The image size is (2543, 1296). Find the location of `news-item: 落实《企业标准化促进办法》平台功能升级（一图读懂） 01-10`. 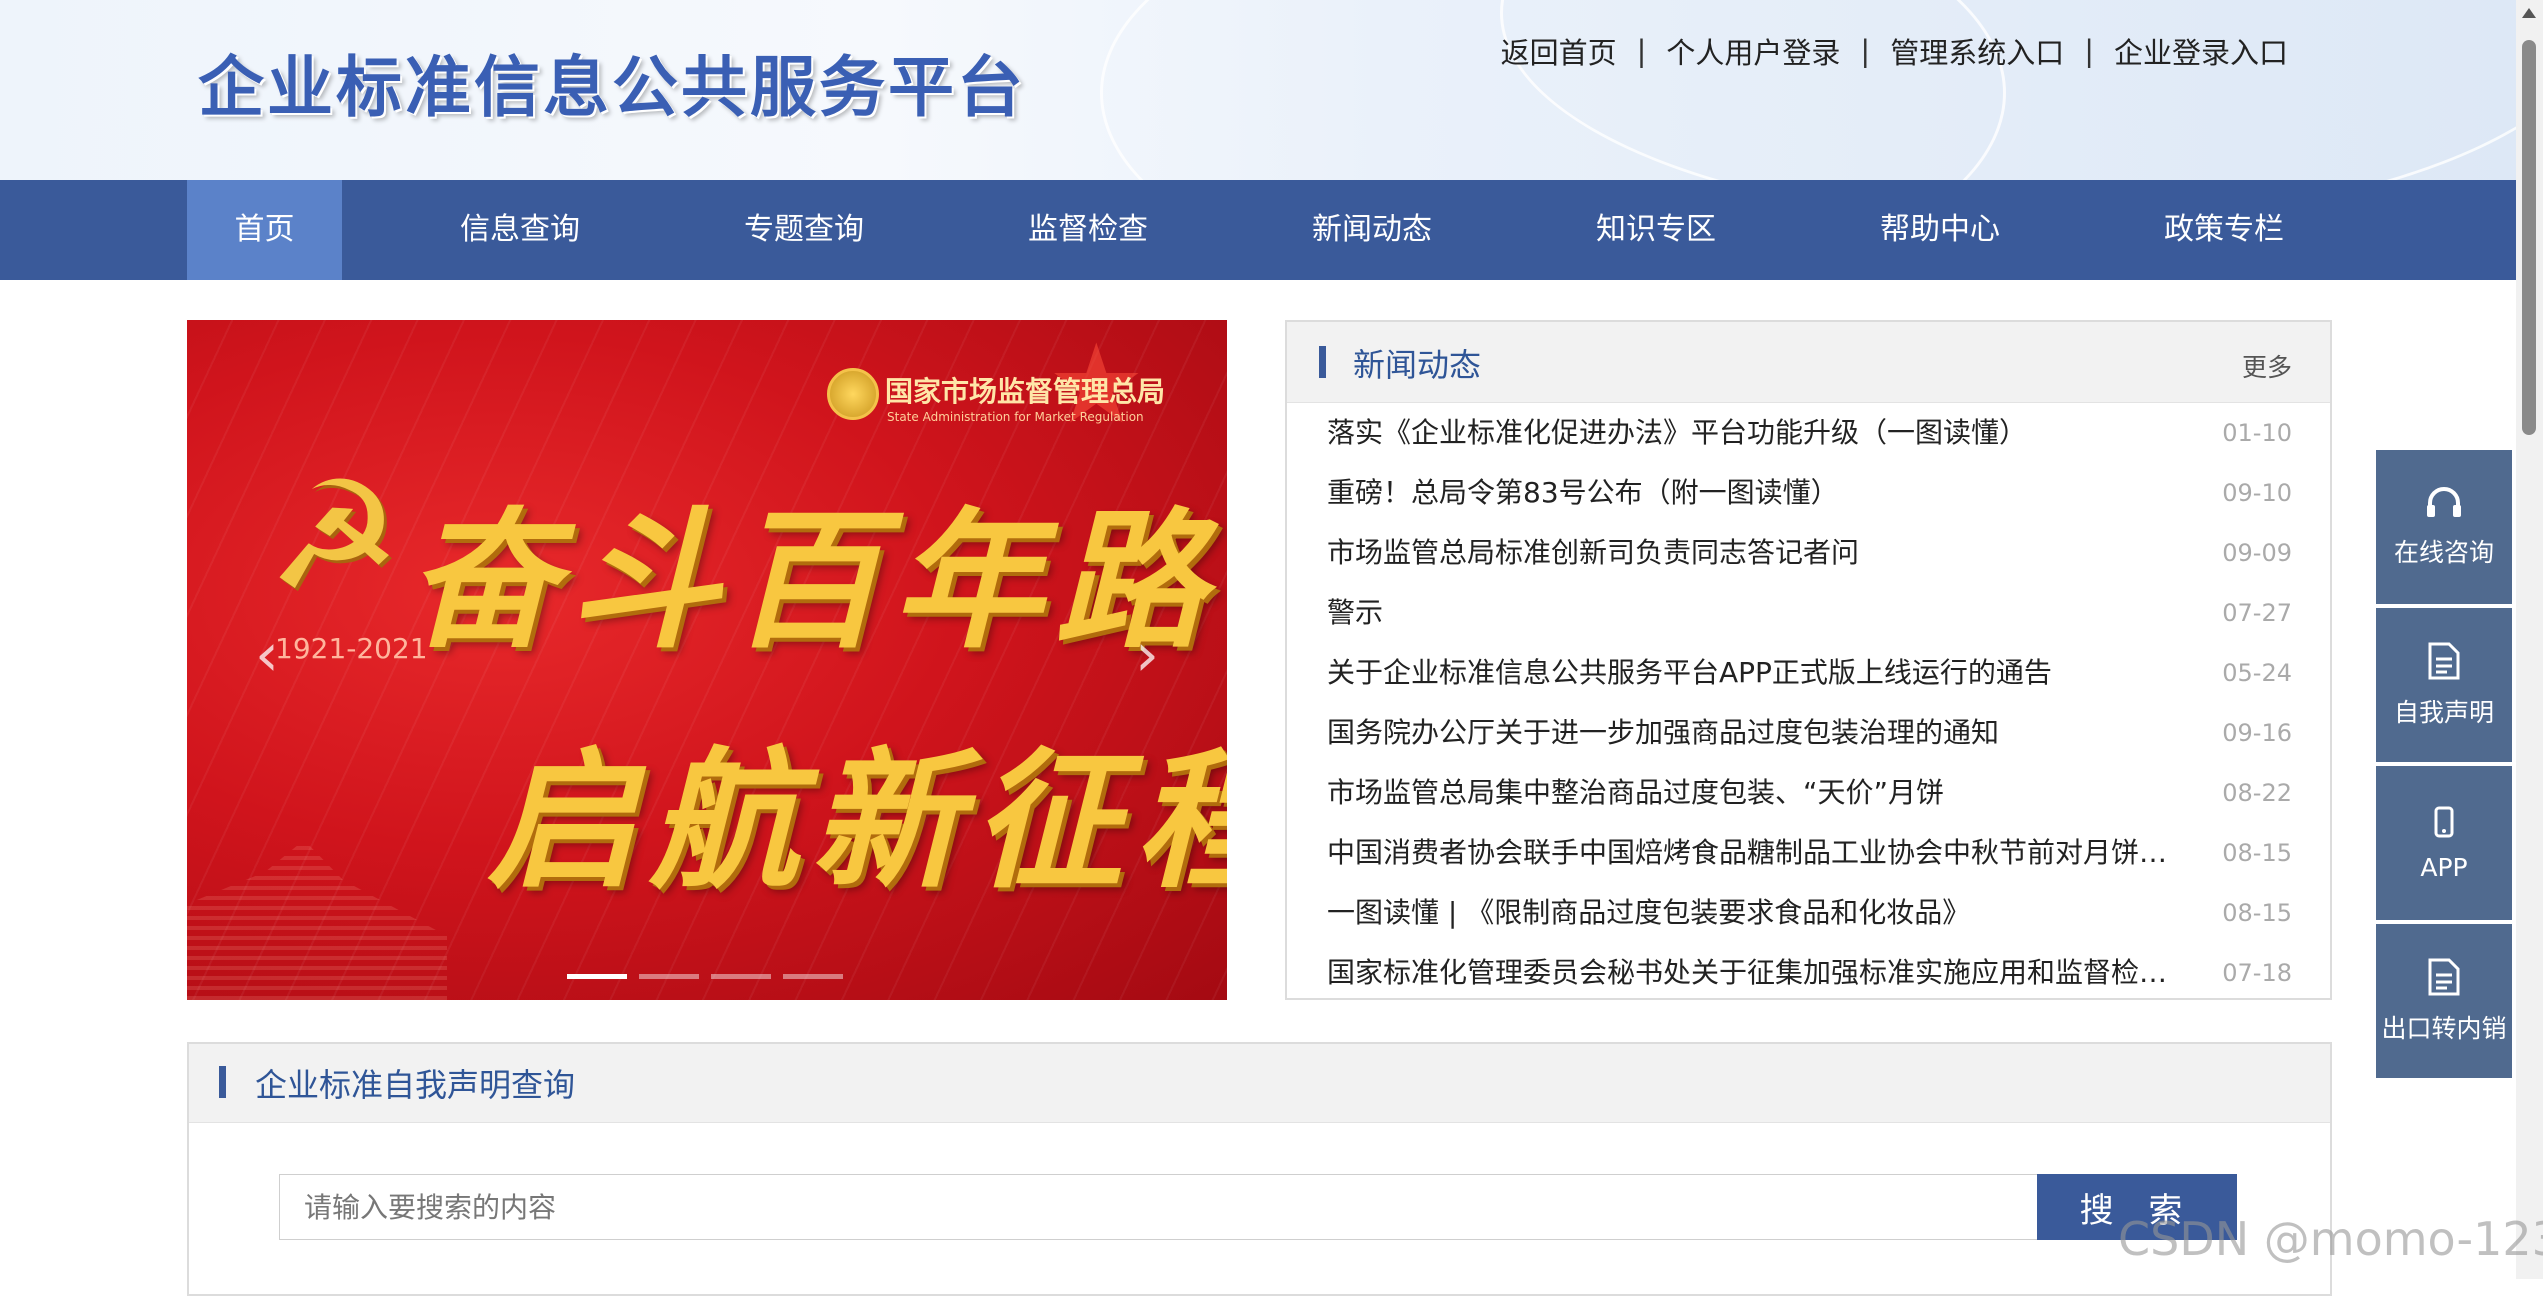

news-item: 落实《企业标准化促进办法》平台功能升级（一图读懂） 01-10 is located at coordinates (1808, 433).